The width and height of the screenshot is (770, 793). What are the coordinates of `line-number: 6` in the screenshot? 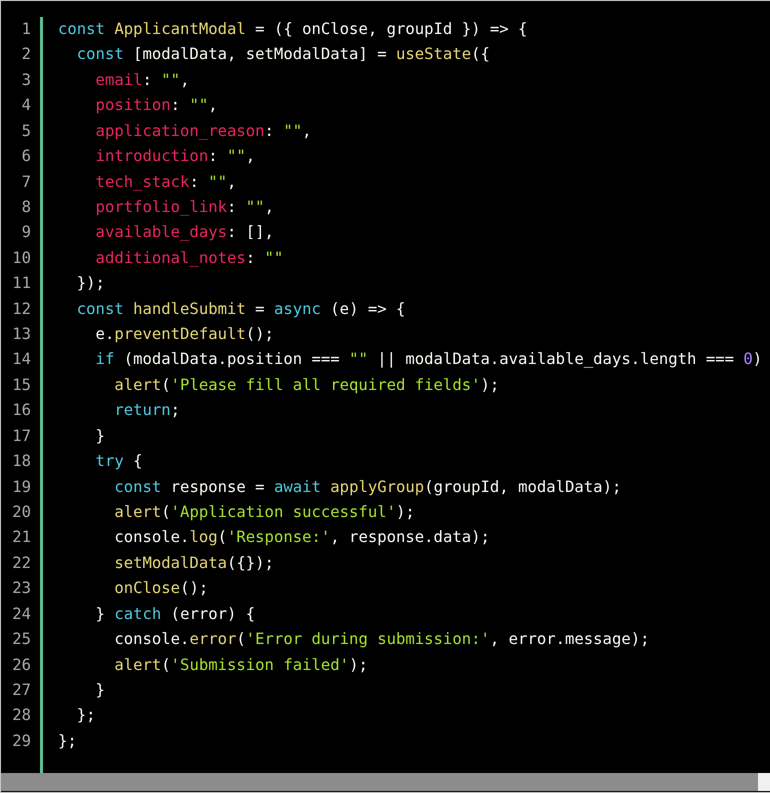 It's located at (25, 157).